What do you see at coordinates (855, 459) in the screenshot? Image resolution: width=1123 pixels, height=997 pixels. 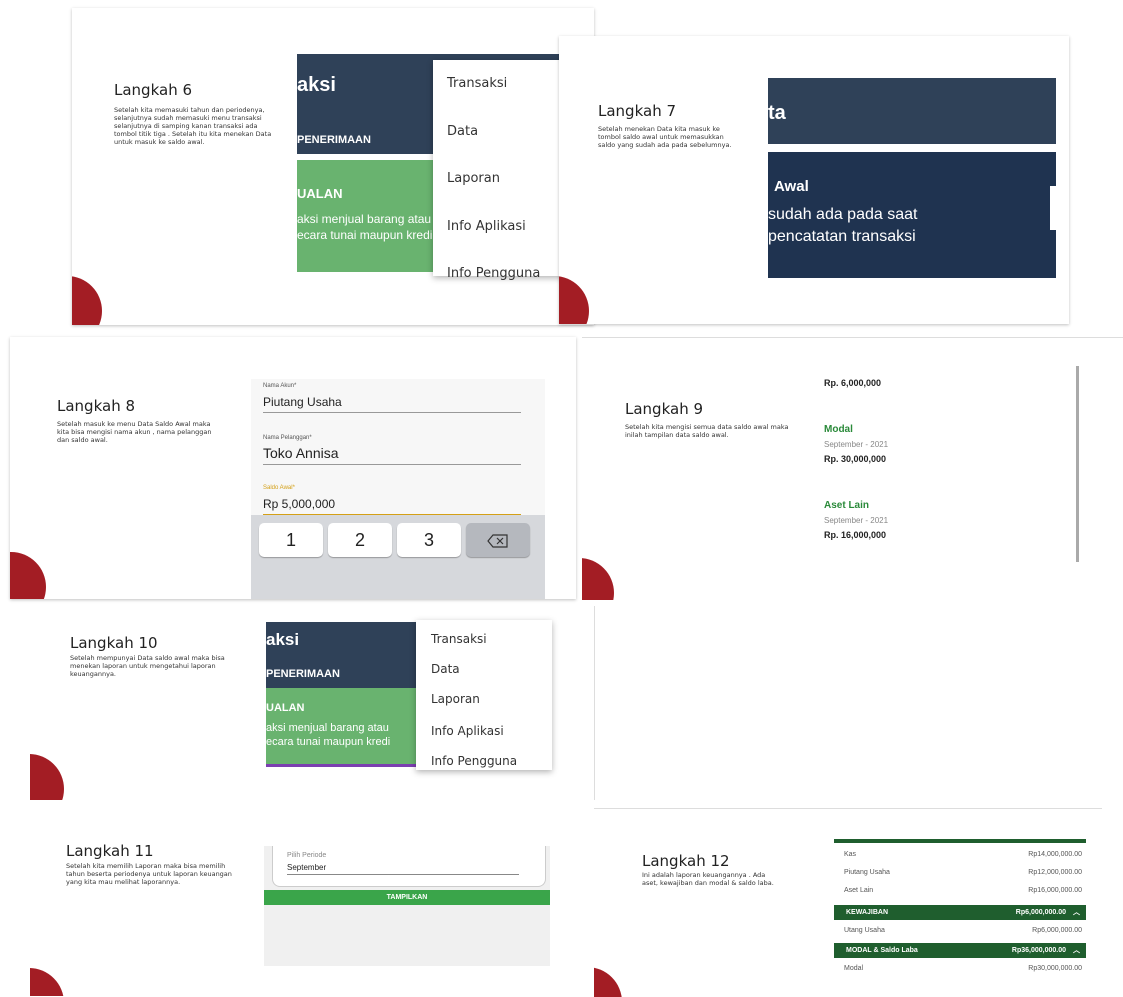 I see `list-item-amount: Rp. 30,000,000` at bounding box center [855, 459].